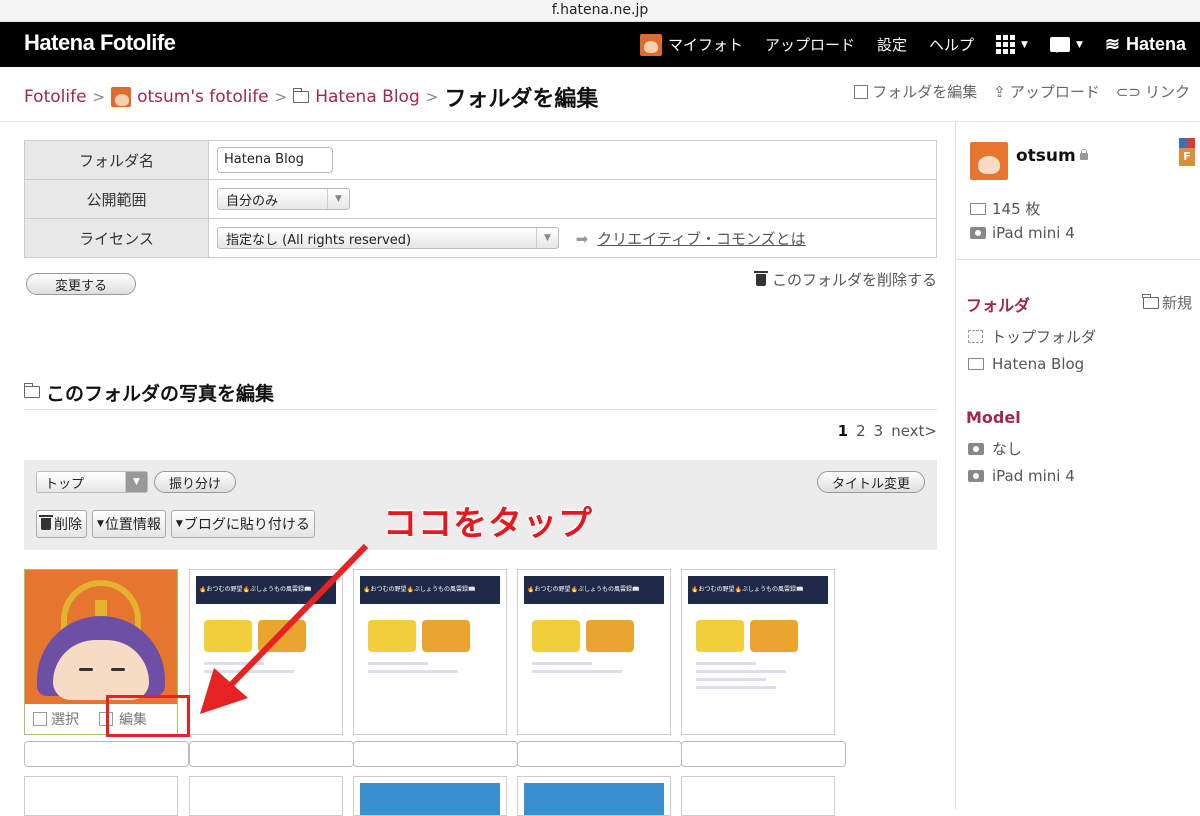 Image resolution: width=1200 pixels, height=816 pixels. I want to click on avatar, so click(989, 161).